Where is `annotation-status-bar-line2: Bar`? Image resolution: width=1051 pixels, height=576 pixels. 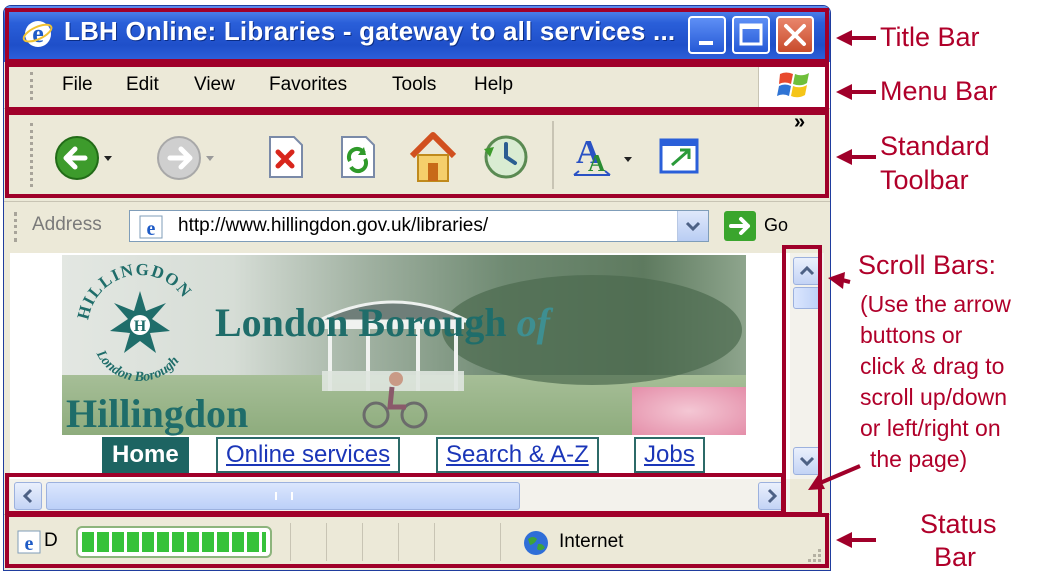
annotation-status-bar-line2: Bar is located at coordinates (955, 557).